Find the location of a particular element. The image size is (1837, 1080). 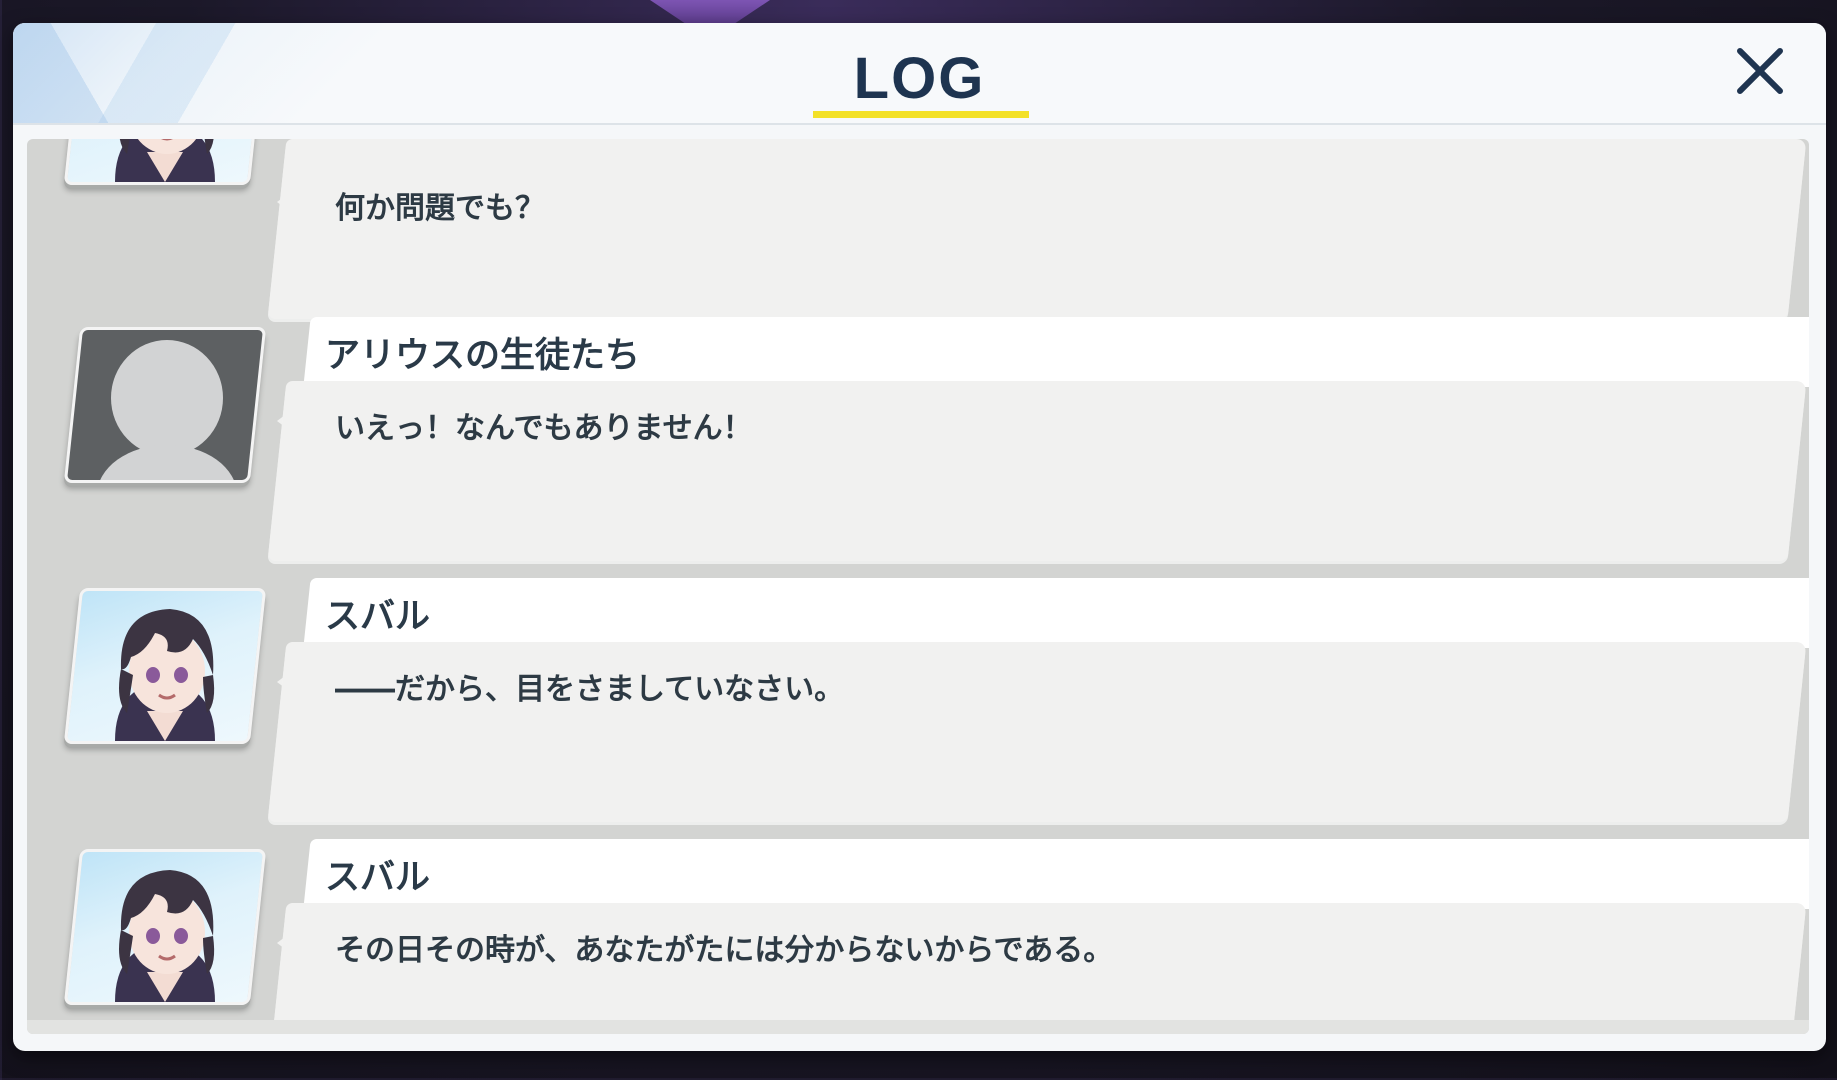

person-silhouette-icon is located at coordinates (167, 410).